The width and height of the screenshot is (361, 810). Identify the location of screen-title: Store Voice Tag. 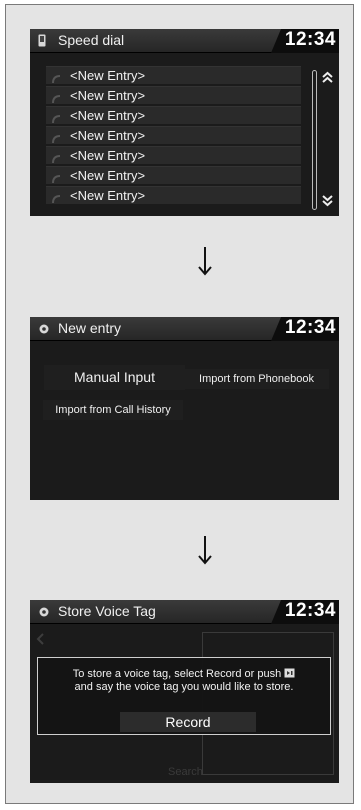
(107, 611).